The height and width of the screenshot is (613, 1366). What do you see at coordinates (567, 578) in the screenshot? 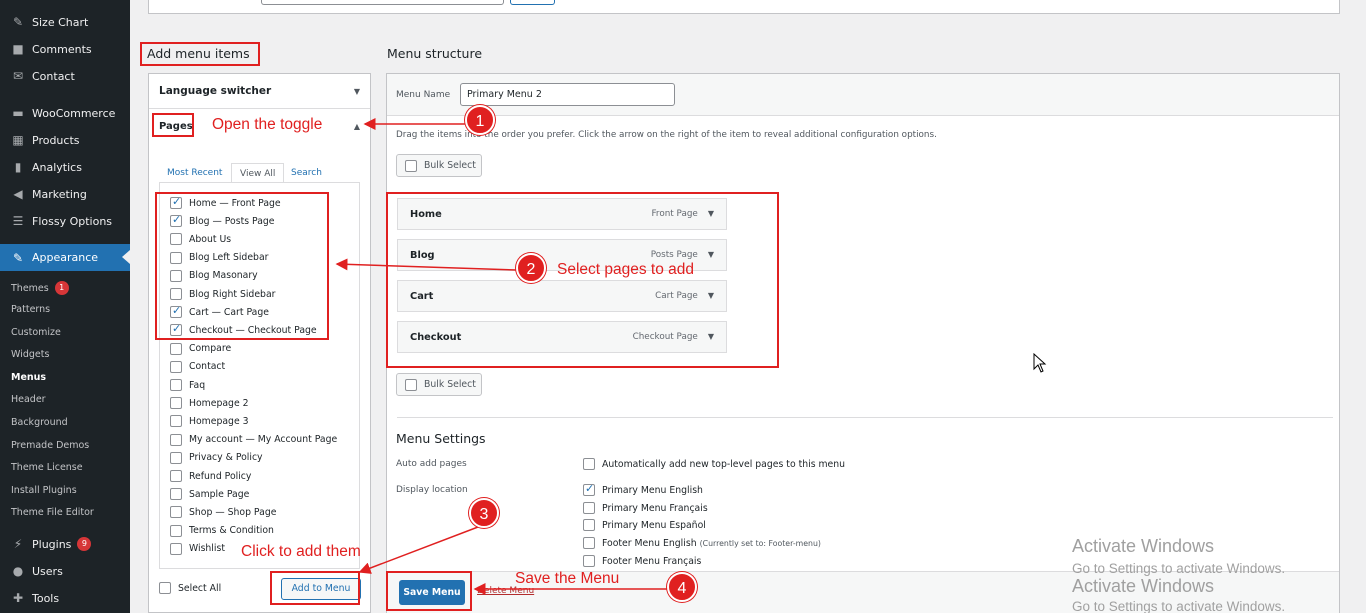
I see `note-save-menu: Save the Menu` at bounding box center [567, 578].